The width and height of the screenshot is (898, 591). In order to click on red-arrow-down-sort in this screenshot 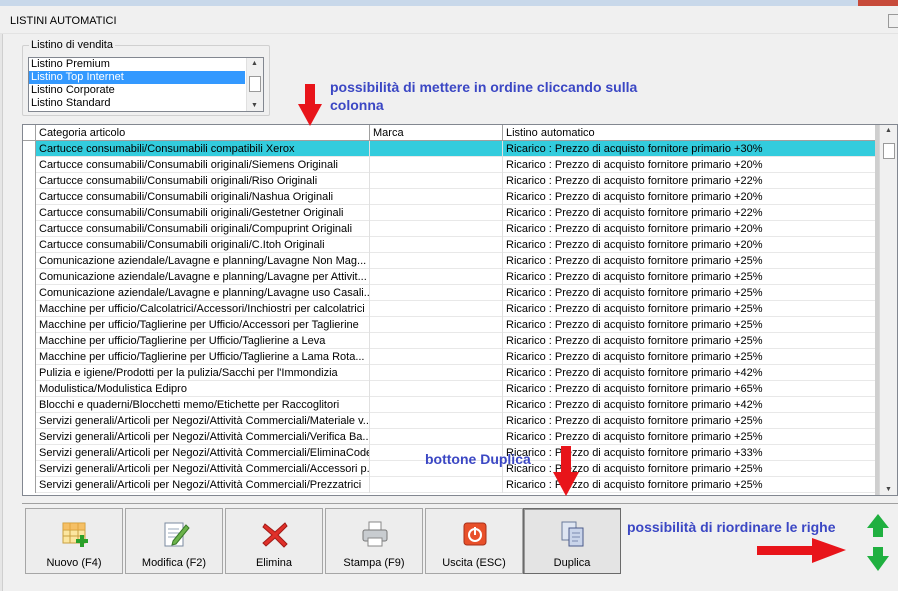, I will do `click(310, 105)`.